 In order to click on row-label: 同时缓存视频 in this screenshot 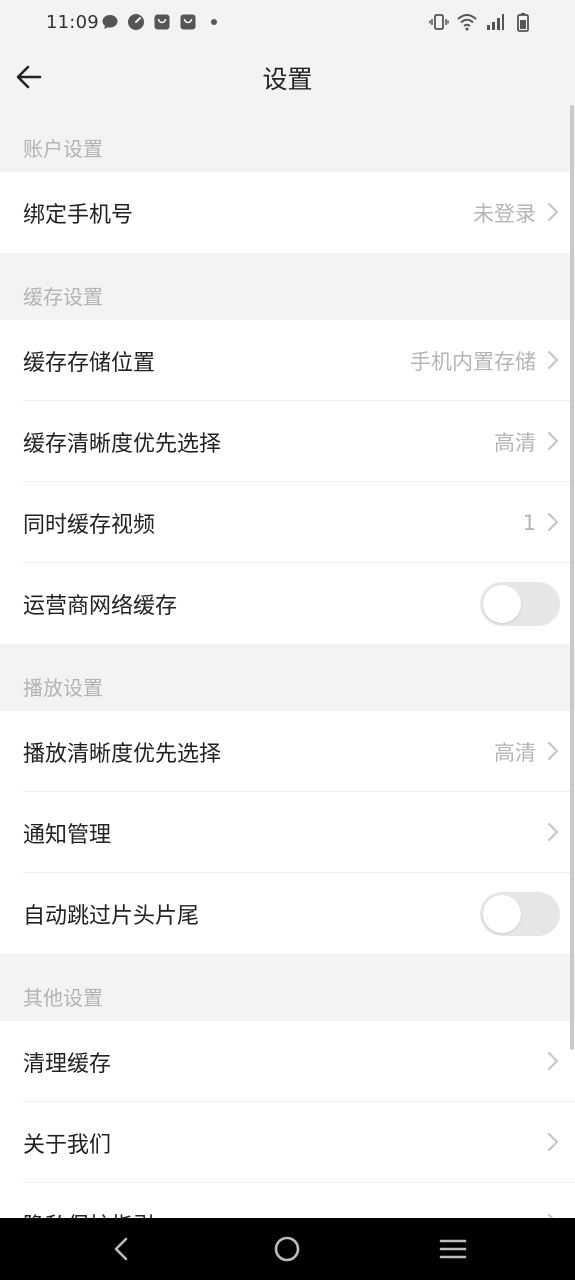, I will do `click(89, 525)`.